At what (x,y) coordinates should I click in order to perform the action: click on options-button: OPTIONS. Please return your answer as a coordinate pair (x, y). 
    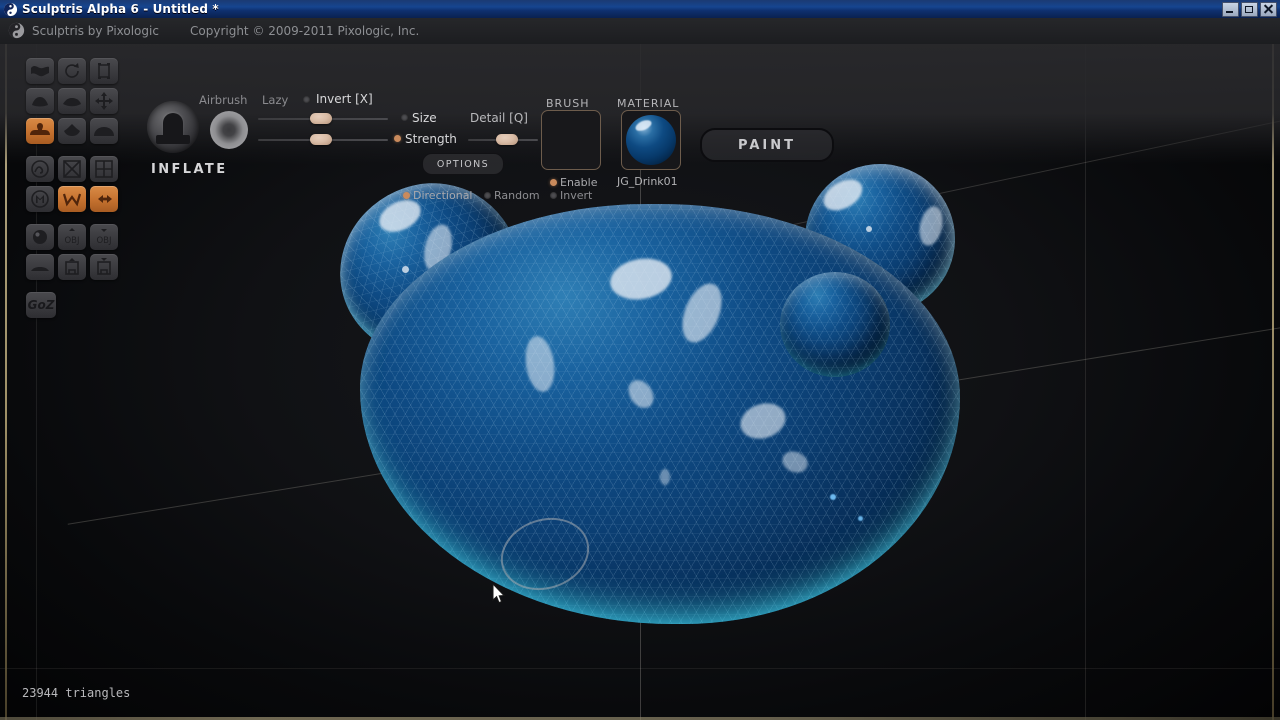
    Looking at the image, I should click on (463, 164).